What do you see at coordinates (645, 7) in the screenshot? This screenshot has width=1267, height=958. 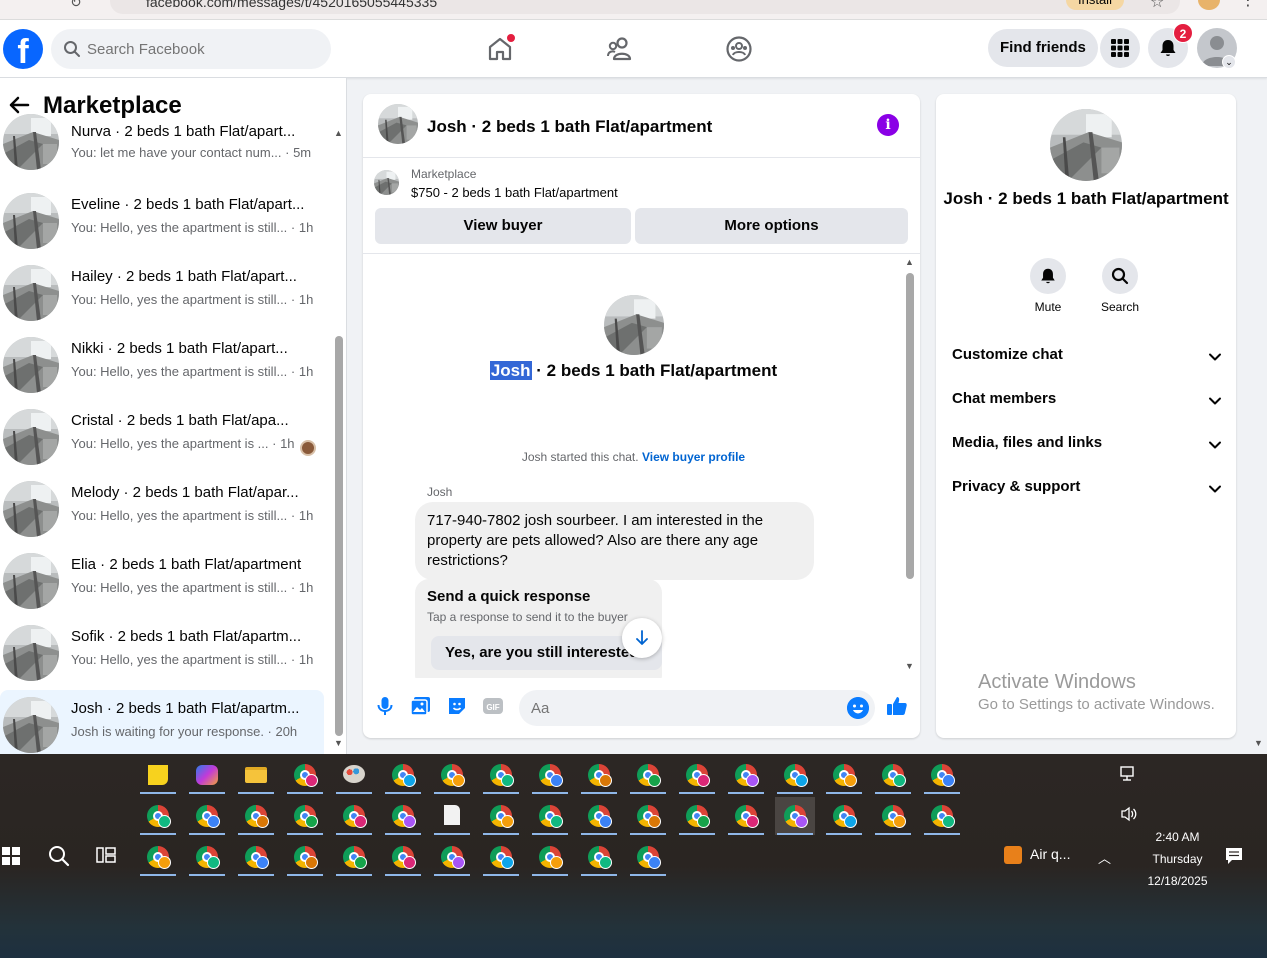 I see `address-bar: facebook.com/messages/t/4520165055445335` at bounding box center [645, 7].